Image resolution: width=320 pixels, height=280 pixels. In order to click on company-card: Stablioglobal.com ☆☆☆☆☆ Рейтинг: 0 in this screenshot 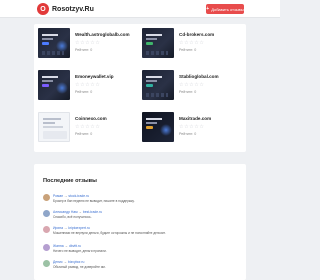, I will do `click(192, 89)`.